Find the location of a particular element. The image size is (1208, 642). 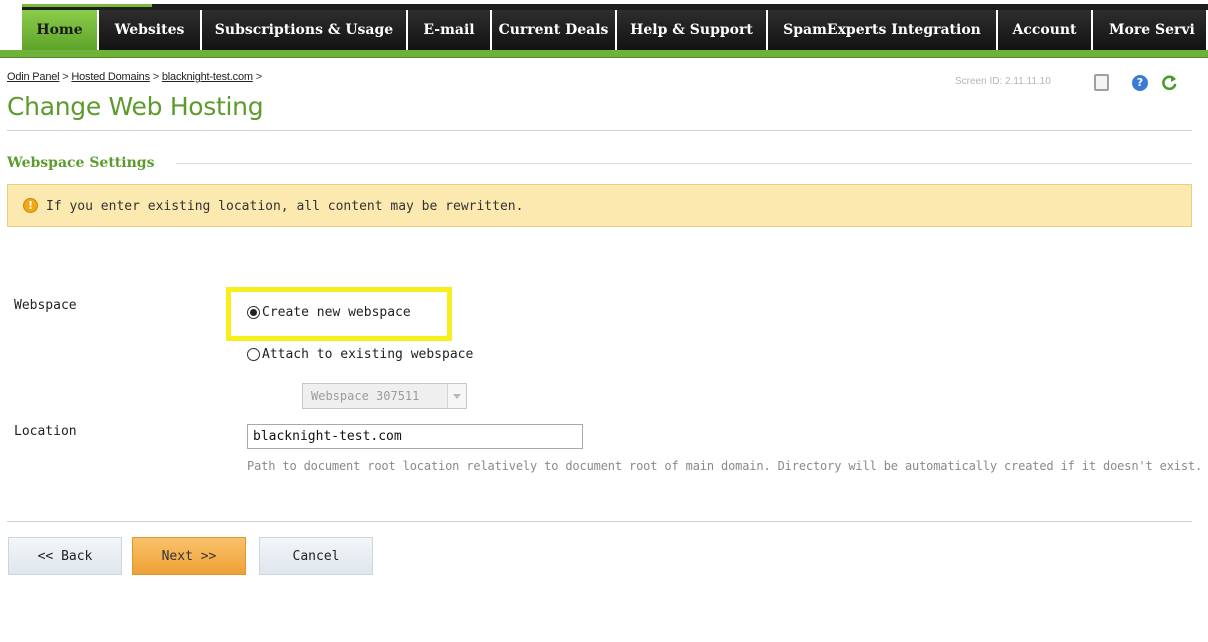

screen-id: Screen ID: 2.11.11.10 is located at coordinates (1003, 81).